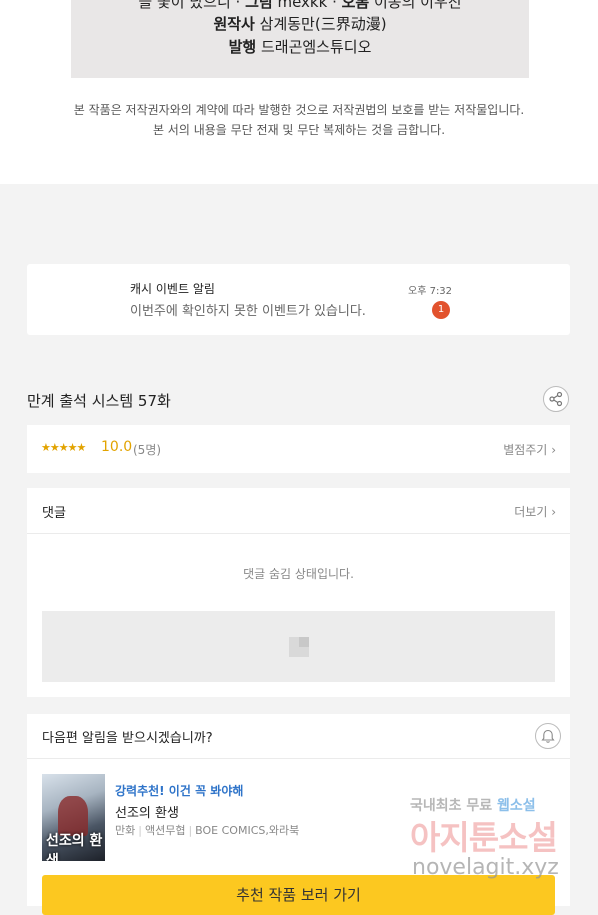  Describe the element at coordinates (323, 24) in the screenshot. I see `credit-origin-value: 삼계동만(三界动漫)` at that location.